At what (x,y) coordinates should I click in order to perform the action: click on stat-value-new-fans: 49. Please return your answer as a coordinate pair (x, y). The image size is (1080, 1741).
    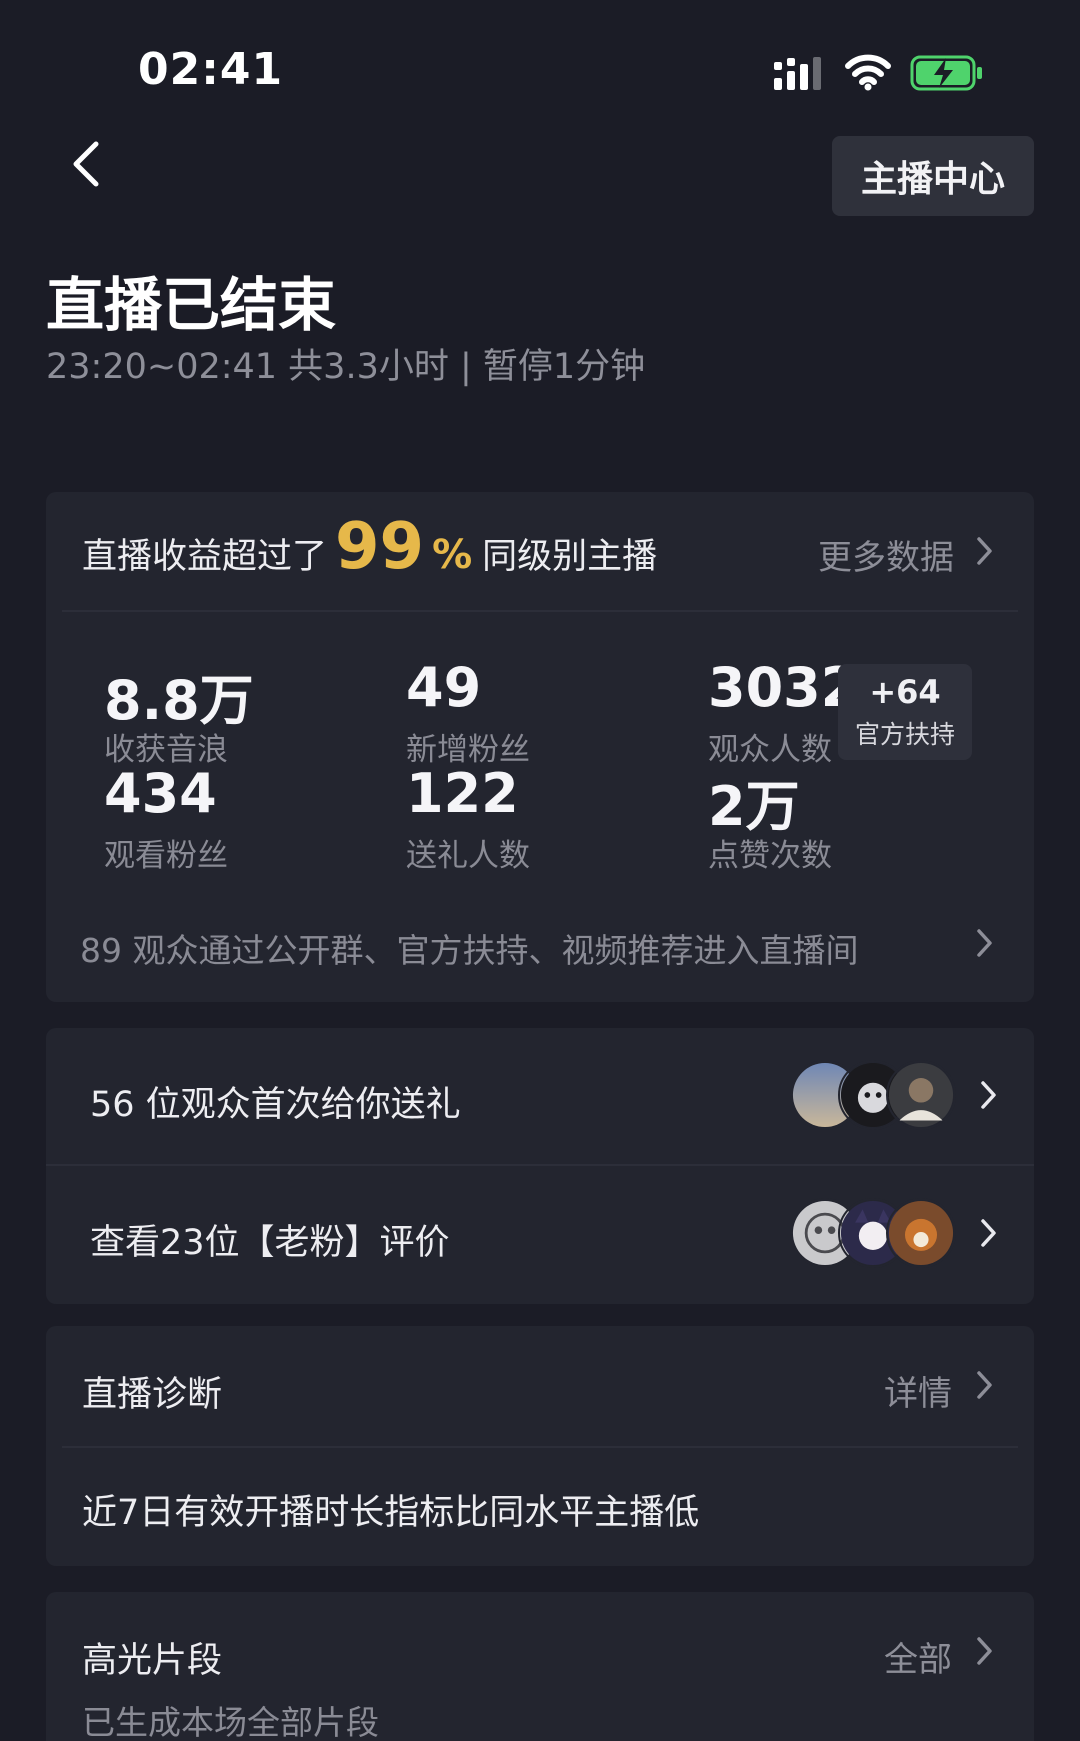
    Looking at the image, I should click on (444, 687).